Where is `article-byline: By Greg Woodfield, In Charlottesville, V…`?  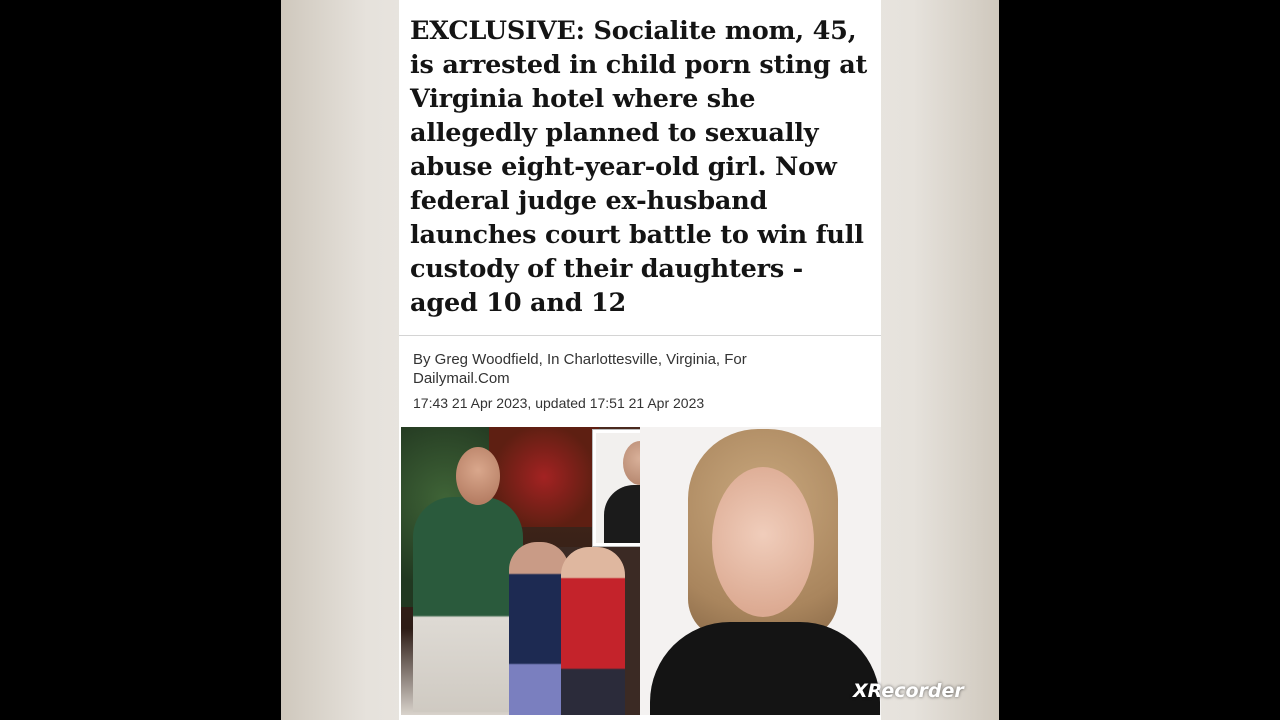 article-byline: By Greg Woodfield, In Charlottesville, V… is located at coordinates (580, 369).